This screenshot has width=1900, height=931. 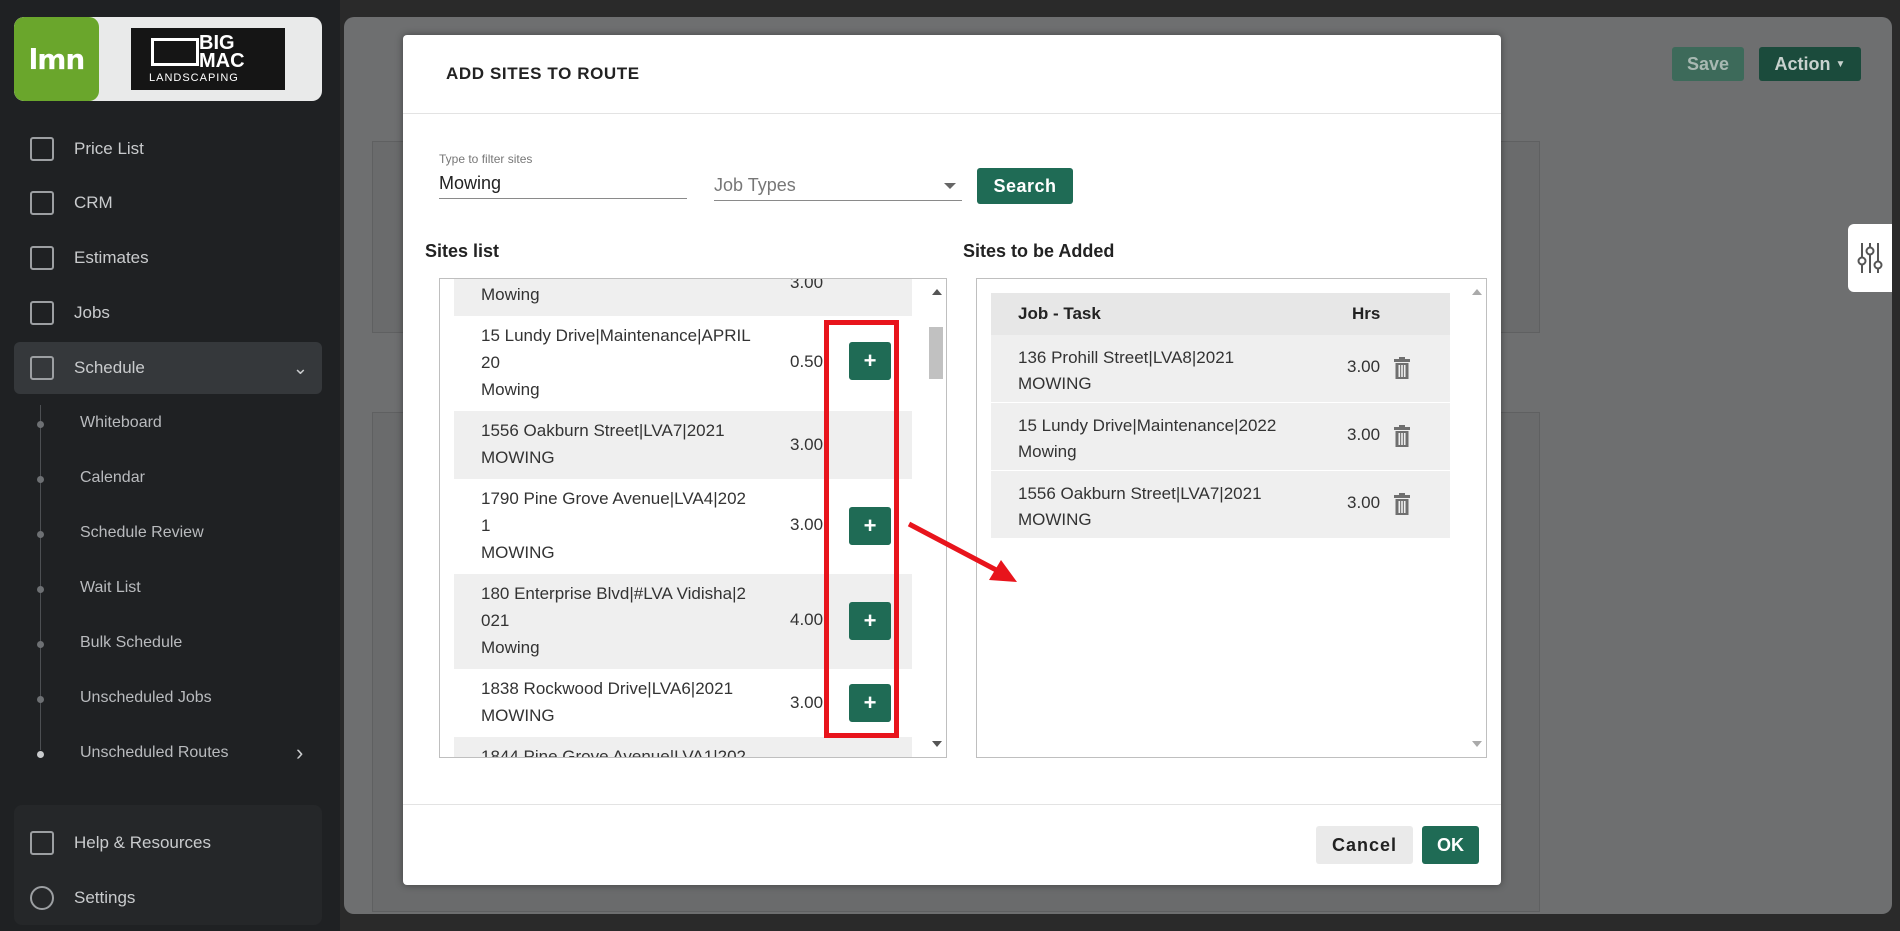 I want to click on sidebar-item-label: Help & Resources, so click(x=143, y=842).